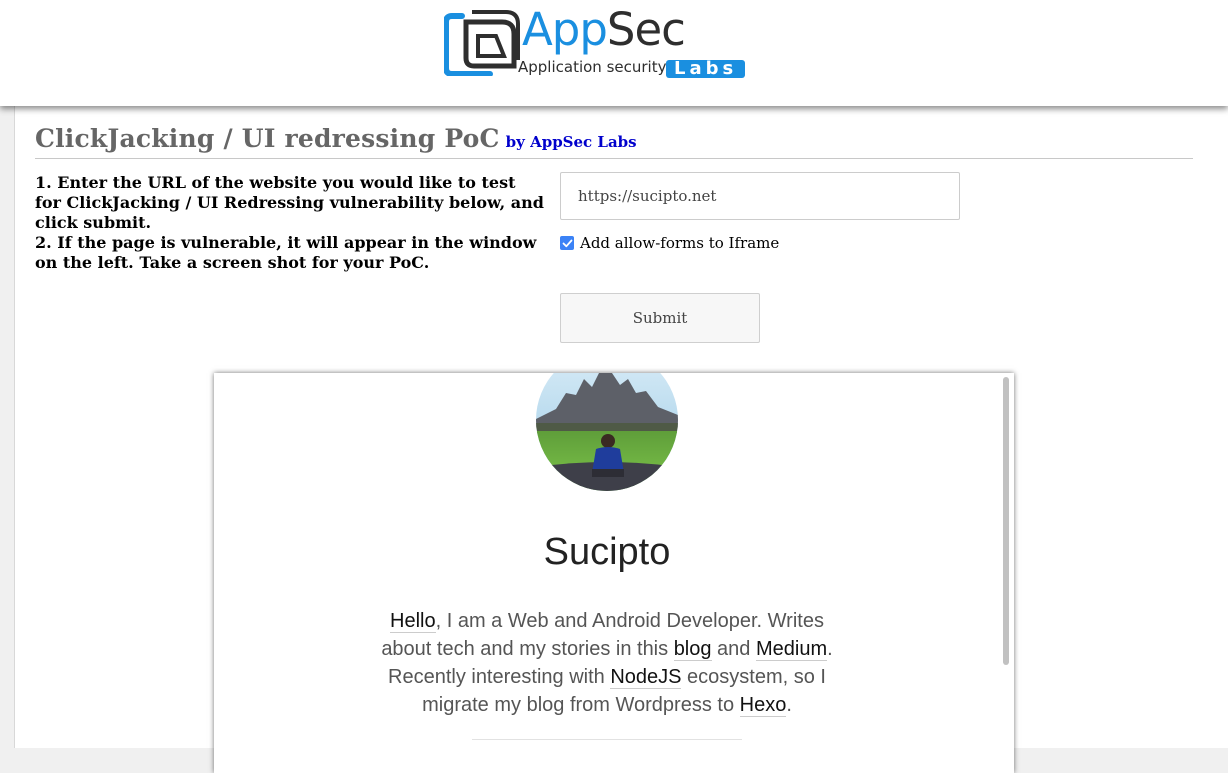 This screenshot has height=773, width=1228. I want to click on byline-link: by AppSec Labs, so click(571, 142).